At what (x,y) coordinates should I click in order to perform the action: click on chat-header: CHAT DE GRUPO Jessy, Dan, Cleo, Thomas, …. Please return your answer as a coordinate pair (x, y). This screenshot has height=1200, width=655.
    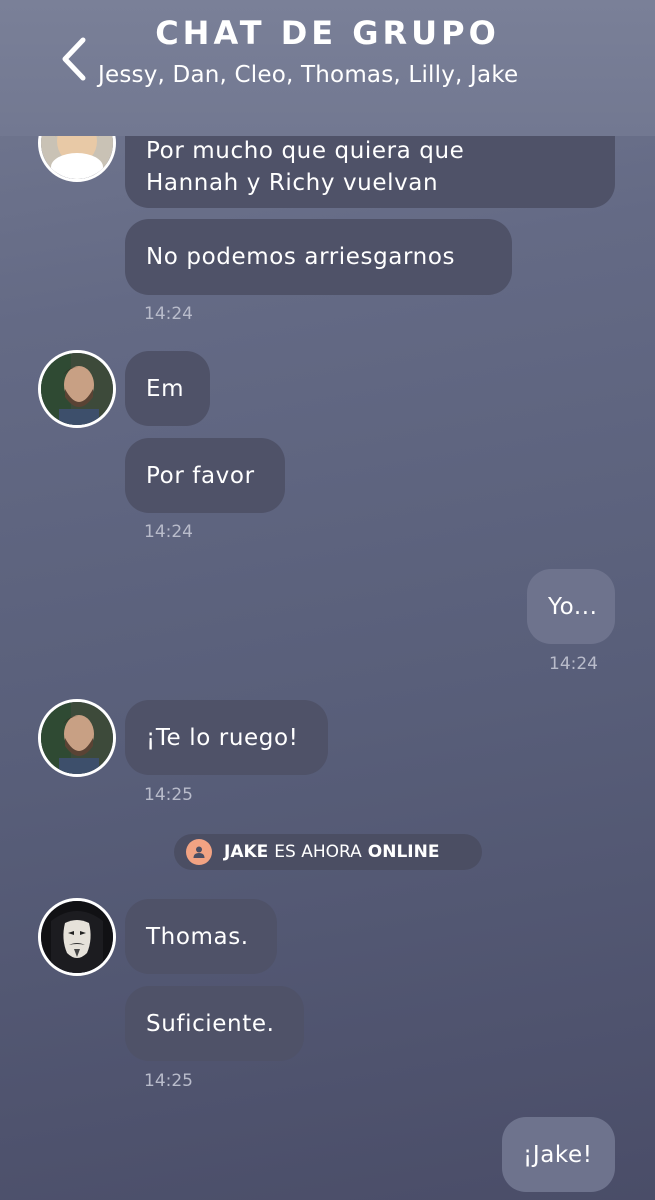
    Looking at the image, I should click on (327, 68).